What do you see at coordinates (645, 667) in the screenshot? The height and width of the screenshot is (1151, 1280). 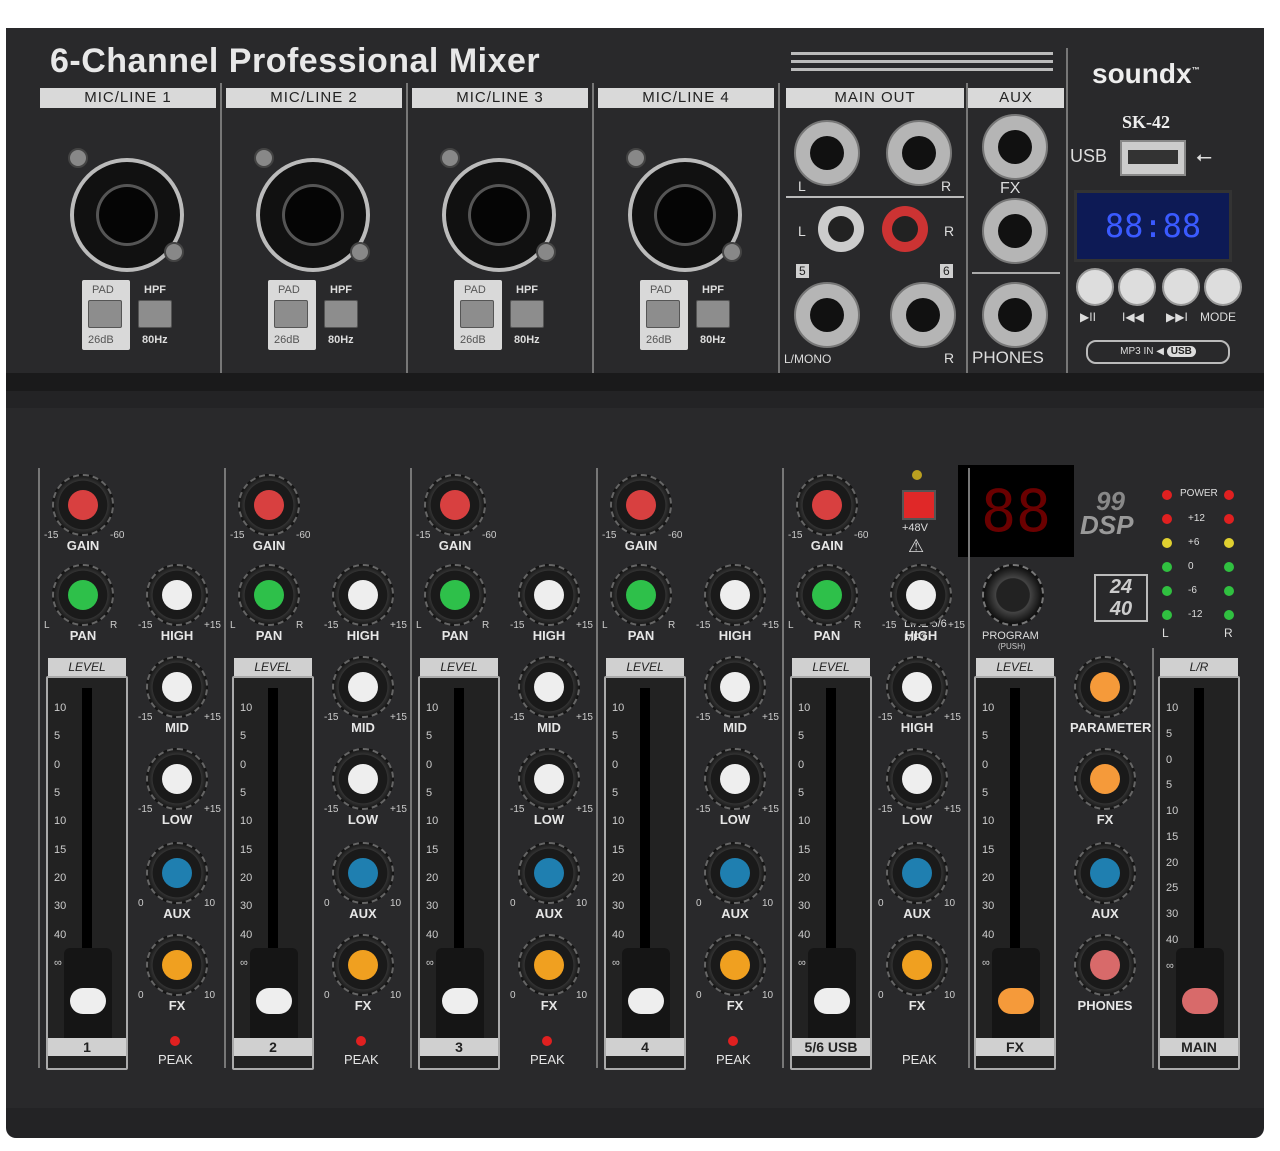 I see `channel-fader-4-header: LEVEL` at bounding box center [645, 667].